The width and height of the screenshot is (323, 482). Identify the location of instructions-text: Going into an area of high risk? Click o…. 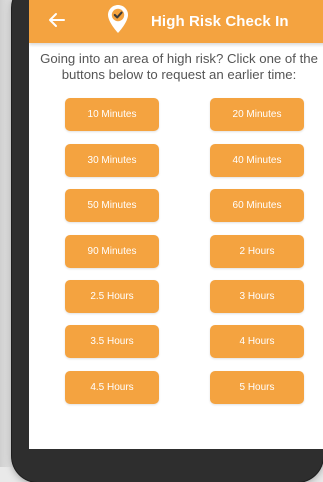
(176, 66).